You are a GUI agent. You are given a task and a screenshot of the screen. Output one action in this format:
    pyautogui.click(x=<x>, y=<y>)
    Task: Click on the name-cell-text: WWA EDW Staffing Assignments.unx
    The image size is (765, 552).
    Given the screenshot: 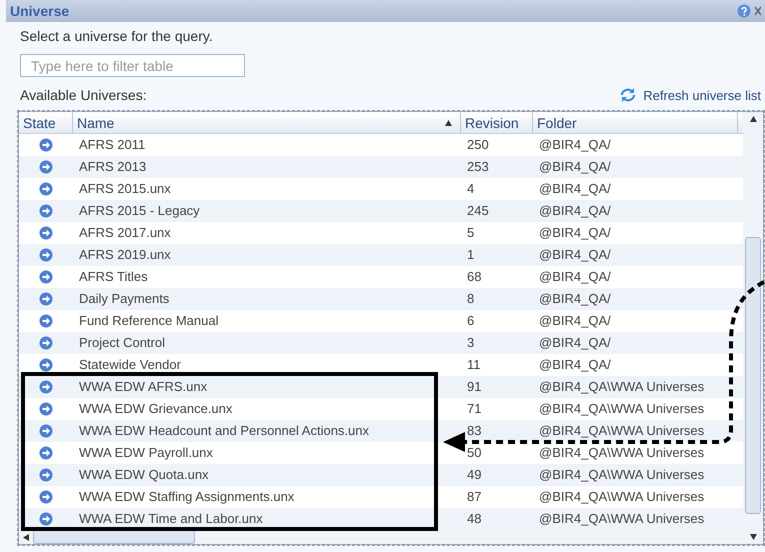 What is the action you would take?
    pyautogui.click(x=187, y=497)
    